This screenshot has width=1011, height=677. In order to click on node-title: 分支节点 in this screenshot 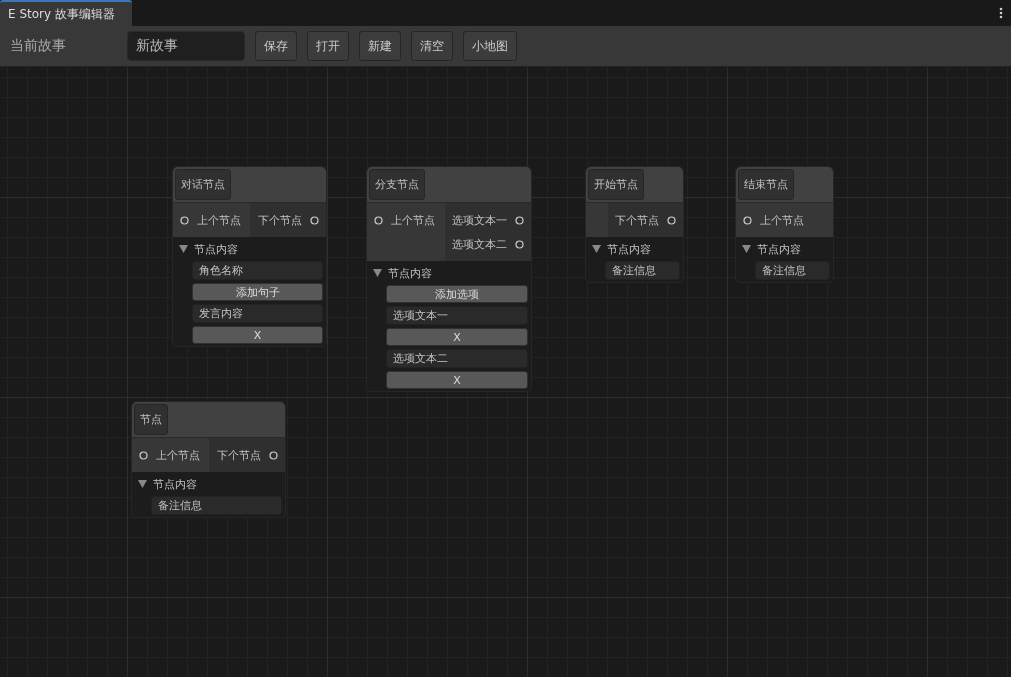, I will do `click(397, 184)`.